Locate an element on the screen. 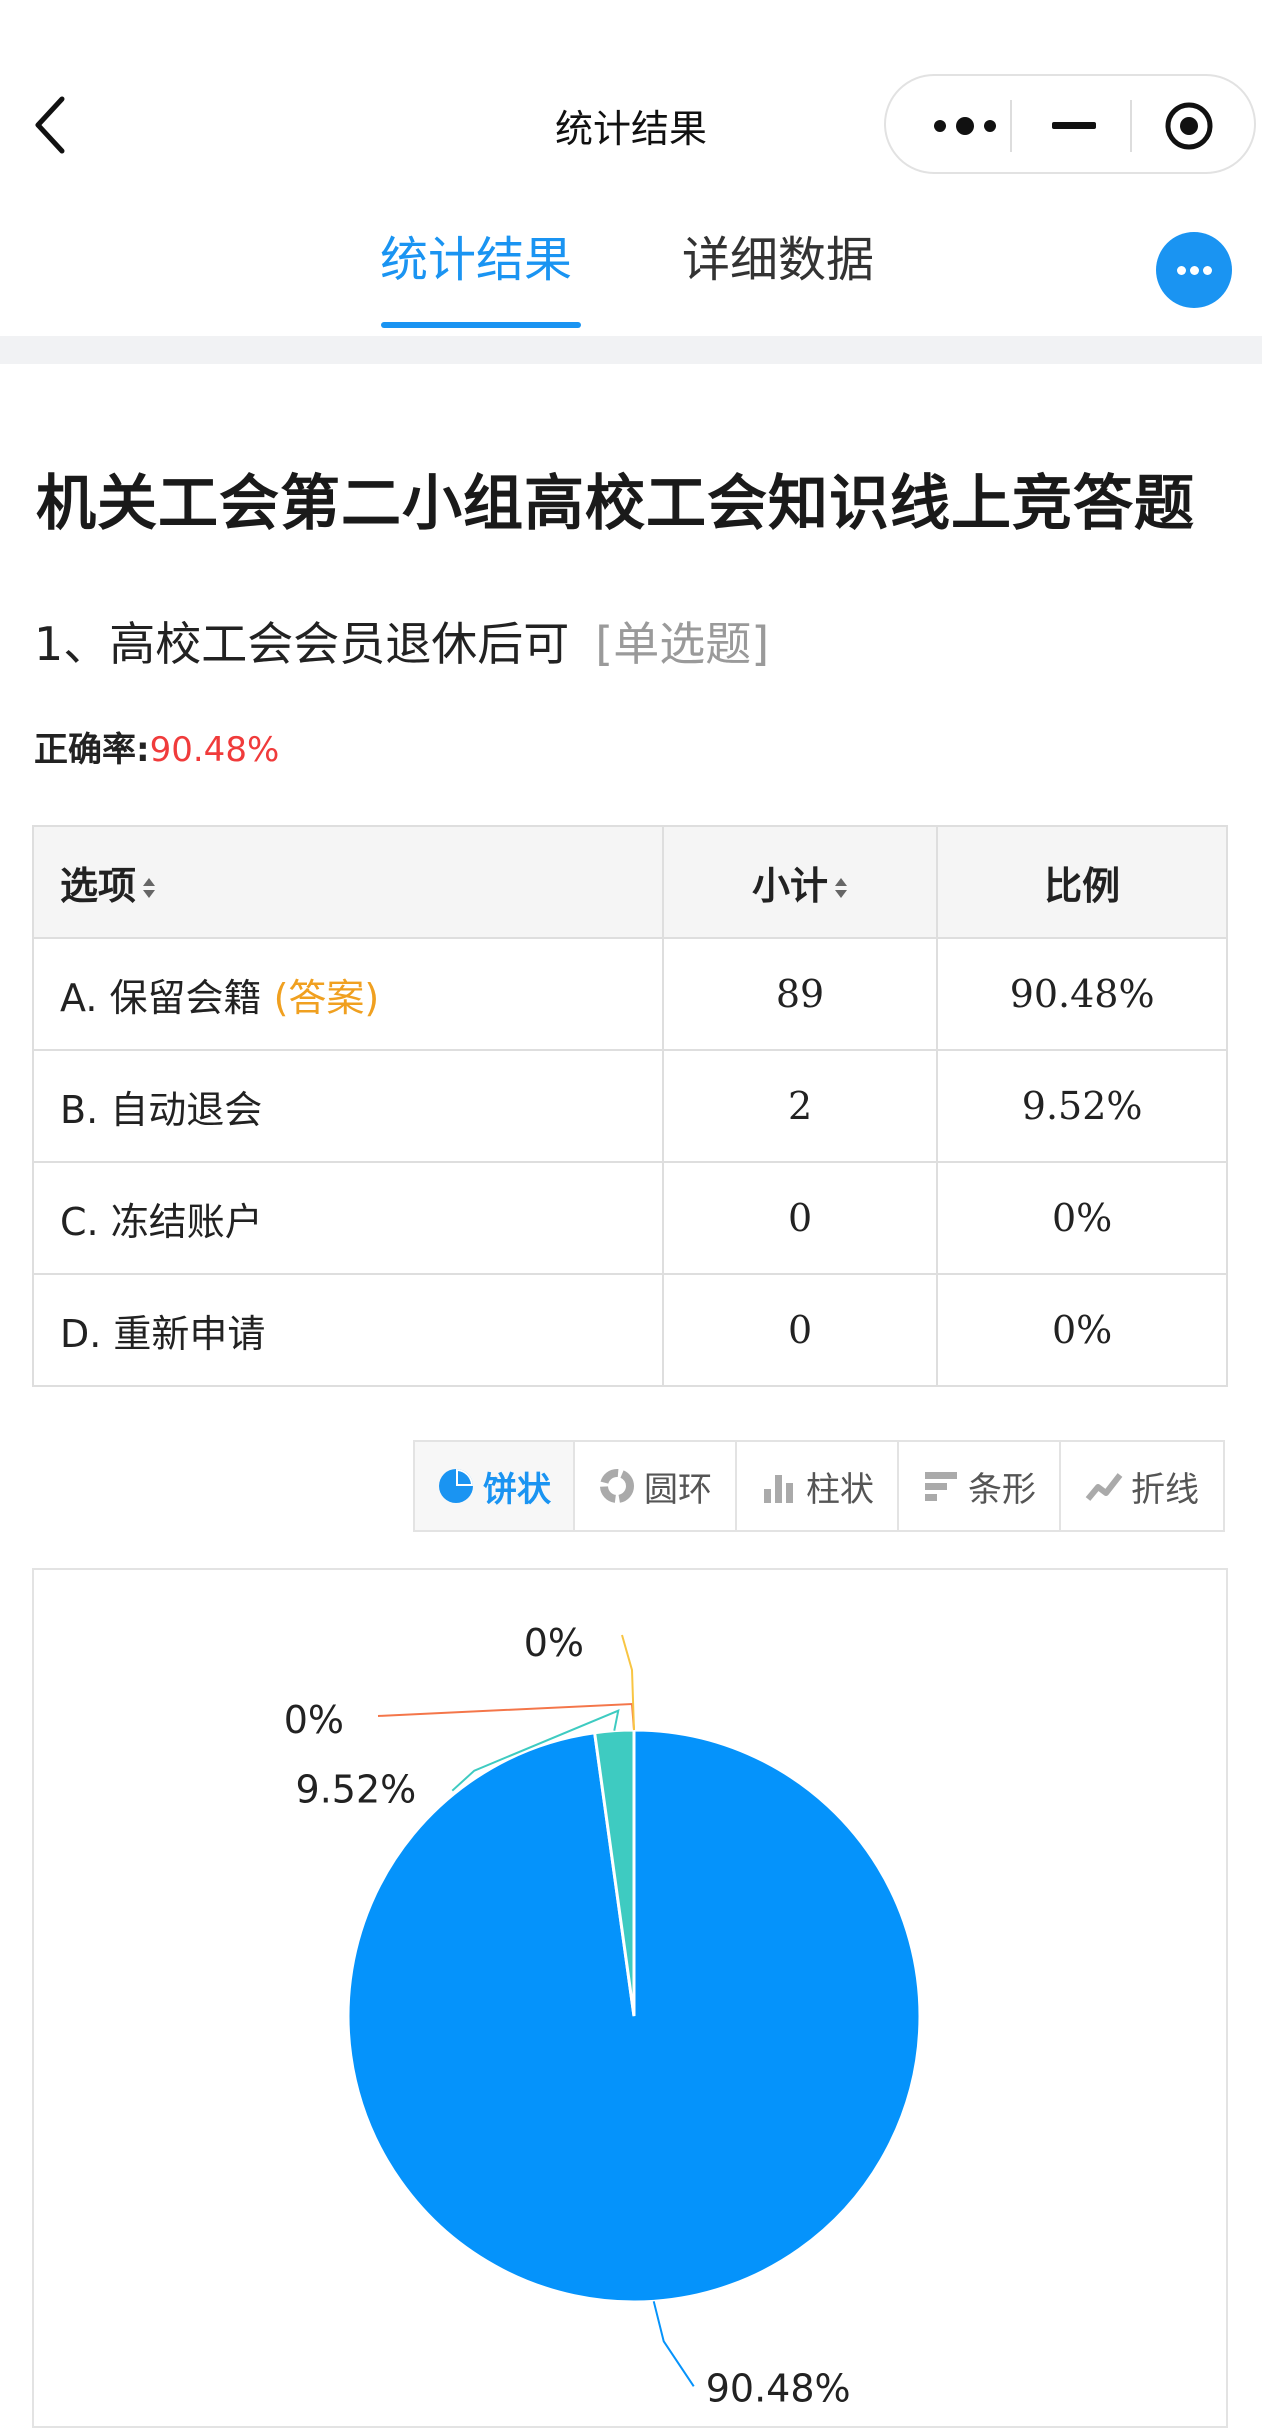 The height and width of the screenshot is (2428, 1262). header-ratio: 比例 is located at coordinates (1082, 882).